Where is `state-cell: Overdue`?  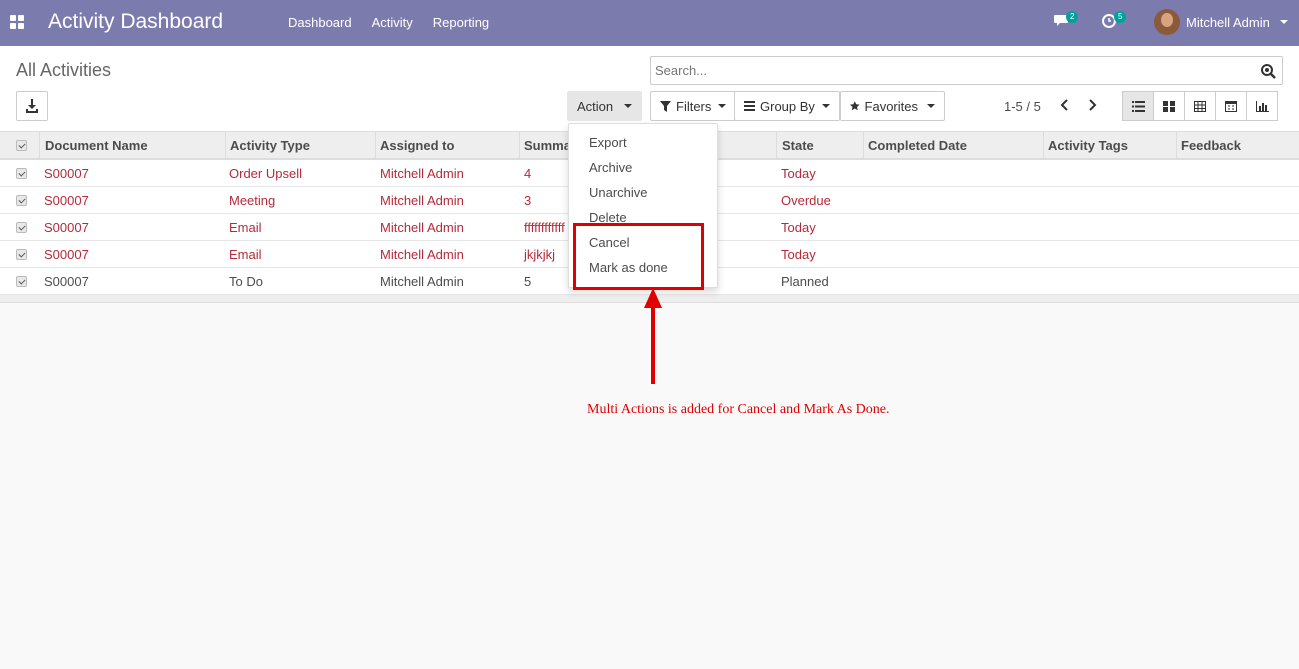 state-cell: Overdue is located at coordinates (806, 200).